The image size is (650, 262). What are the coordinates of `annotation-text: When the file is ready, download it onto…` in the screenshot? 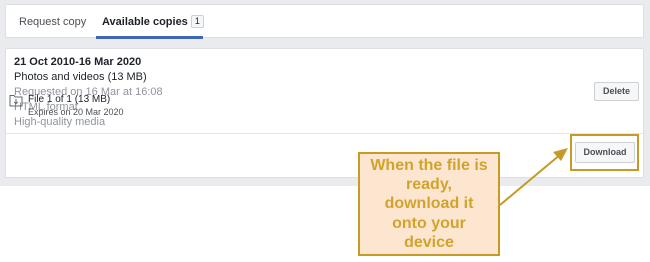 It's located at (429, 204).